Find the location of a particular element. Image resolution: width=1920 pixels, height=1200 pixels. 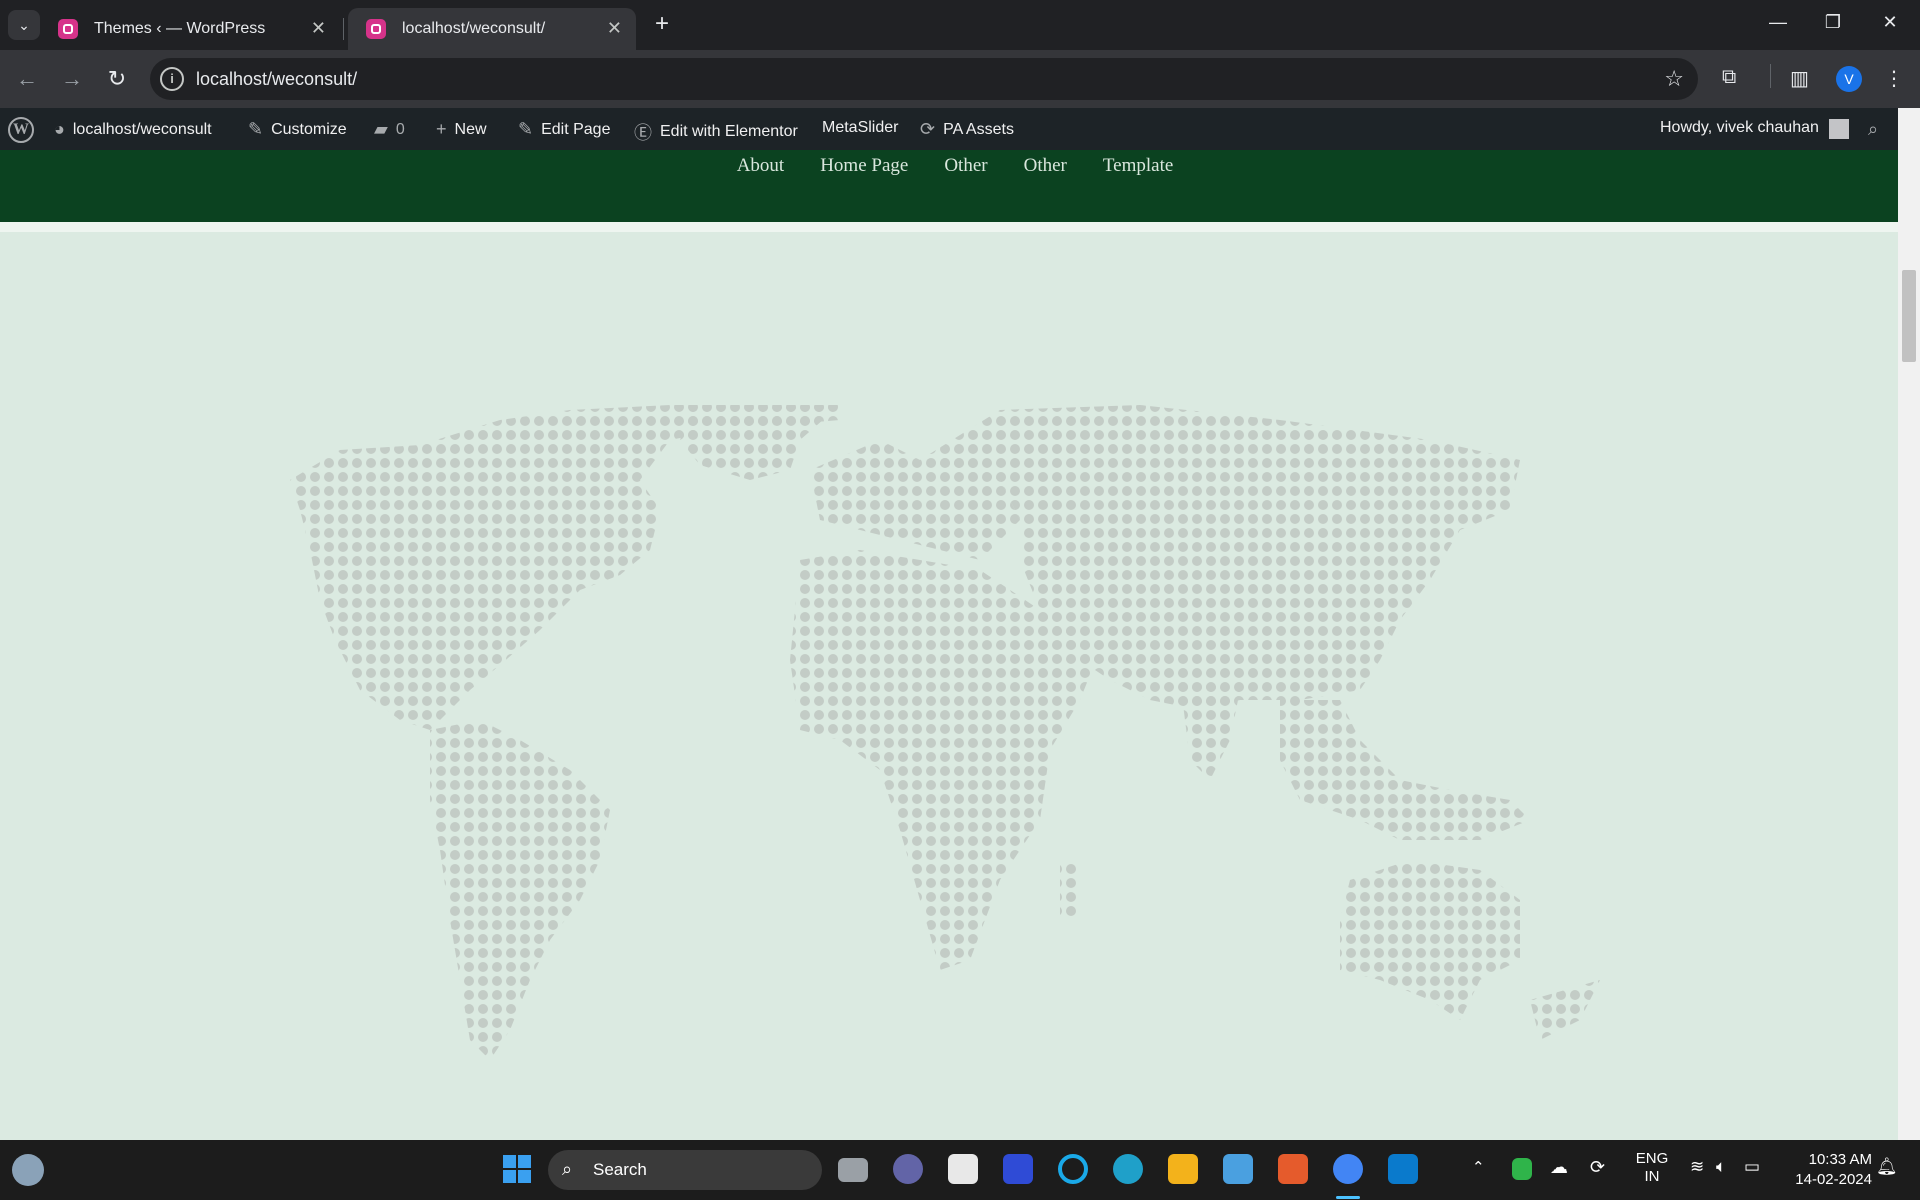

howdy-label: Howdy, vivek chauhan is located at coordinates (1739, 127).